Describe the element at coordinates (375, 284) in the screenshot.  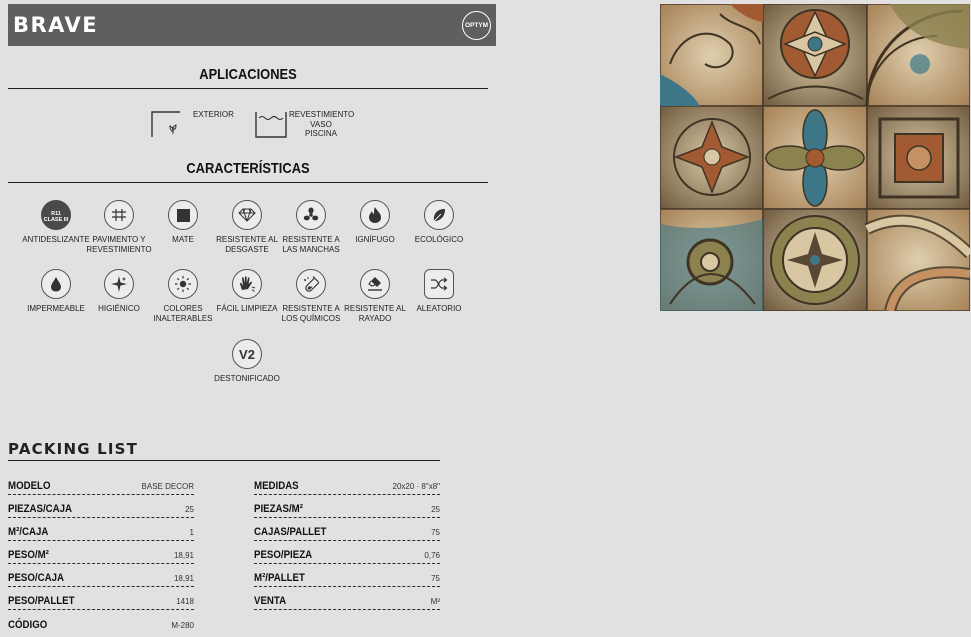
I see `scratch-icon` at that location.